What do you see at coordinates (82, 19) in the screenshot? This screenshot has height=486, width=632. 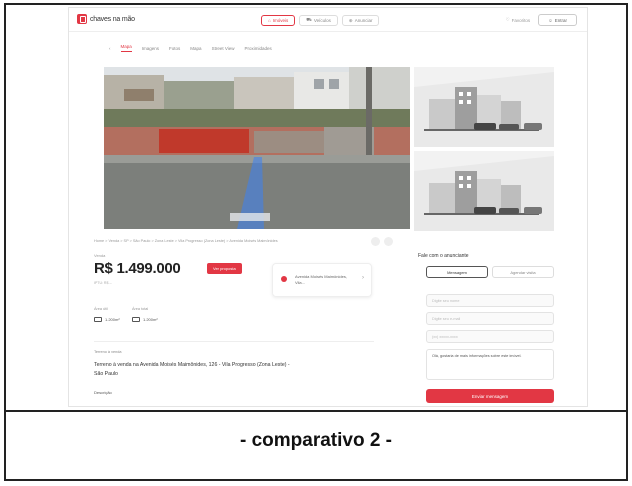 I see `logo-icon` at bounding box center [82, 19].